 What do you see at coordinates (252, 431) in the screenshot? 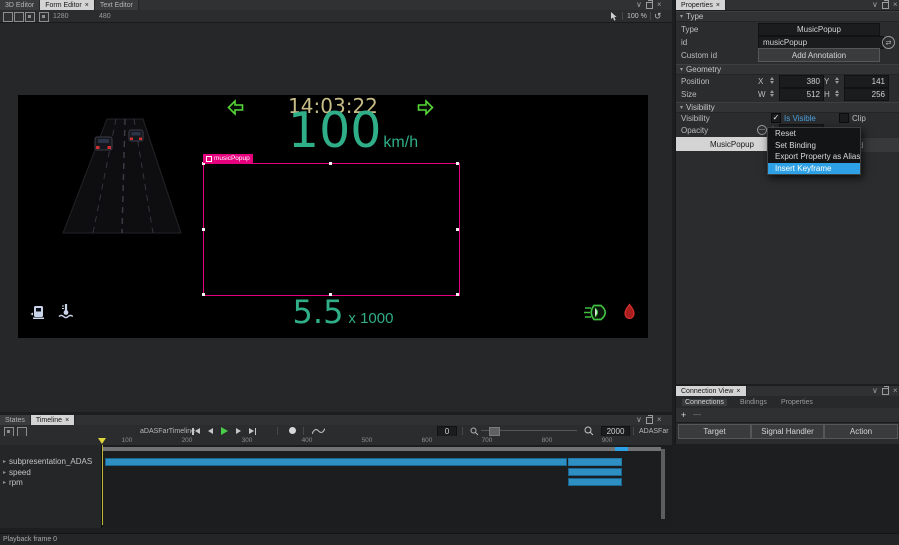
I see `skip-to-end-icon` at bounding box center [252, 431].